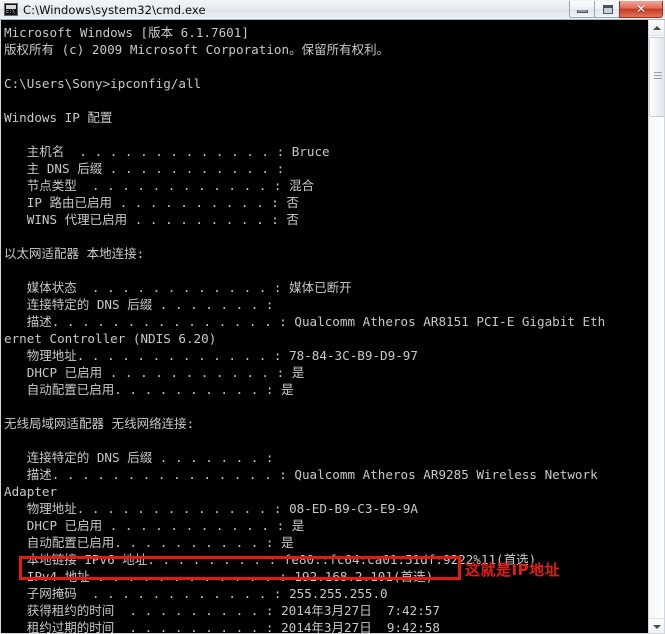  I want to click on vertical-scrollbar, so click(656, 326).